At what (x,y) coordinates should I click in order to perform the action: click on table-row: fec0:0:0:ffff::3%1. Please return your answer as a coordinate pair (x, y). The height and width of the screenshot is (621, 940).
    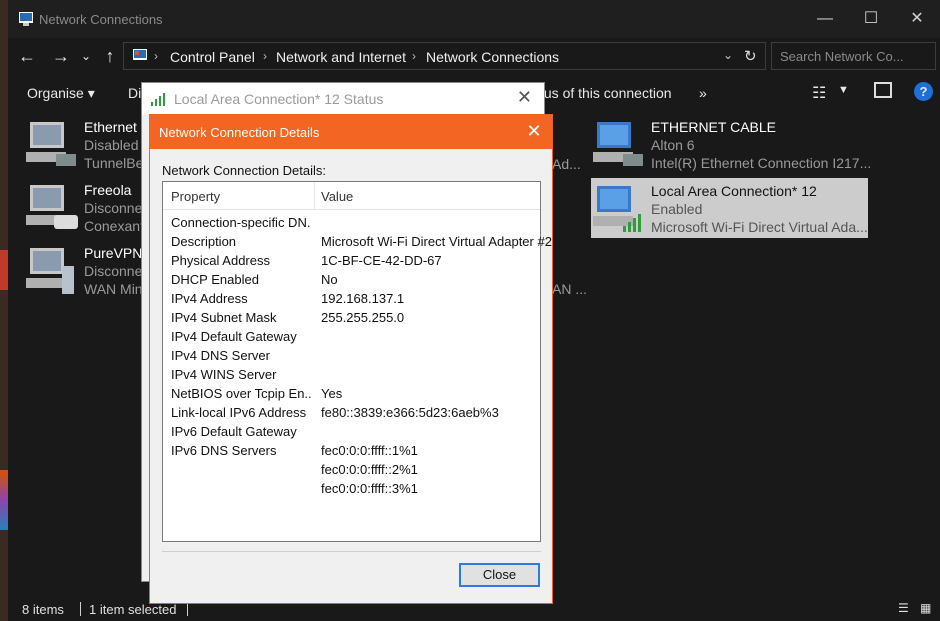
    Looking at the image, I should click on (351, 488).